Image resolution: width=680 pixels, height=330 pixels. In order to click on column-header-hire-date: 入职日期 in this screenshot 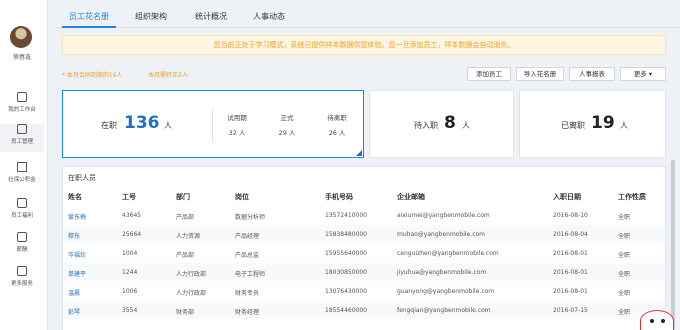, I will do `click(567, 197)`.